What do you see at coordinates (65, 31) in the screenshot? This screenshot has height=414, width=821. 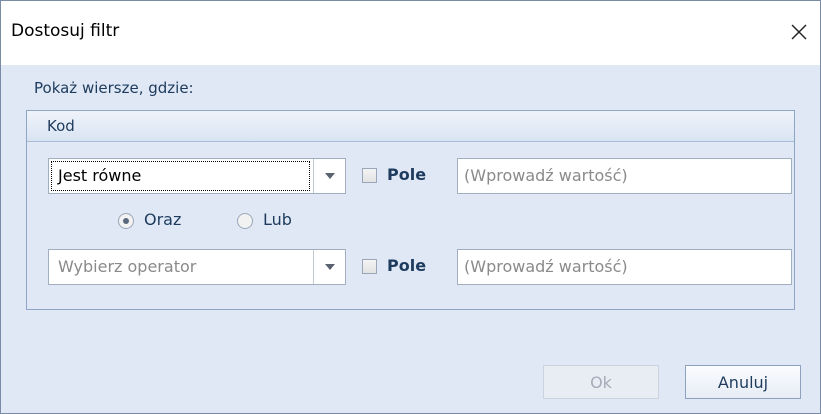 I see `dialog-title: Dostosuj filtr` at bounding box center [65, 31].